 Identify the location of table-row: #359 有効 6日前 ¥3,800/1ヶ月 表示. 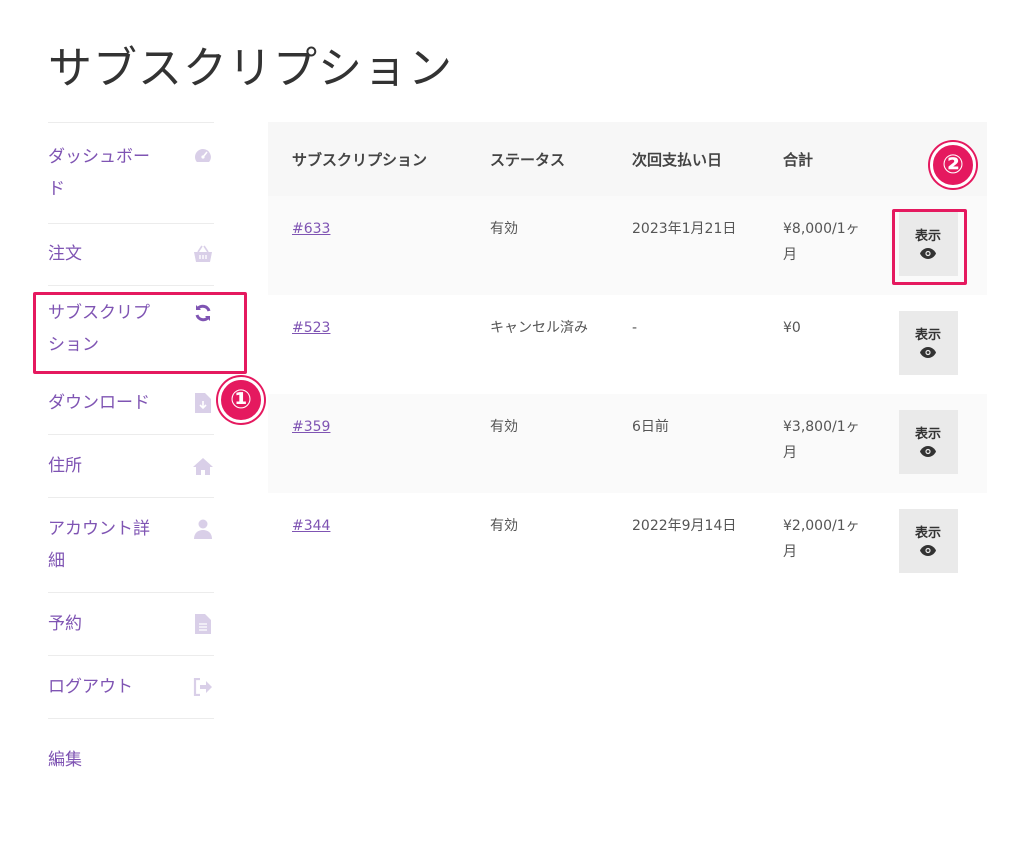
(627, 443).